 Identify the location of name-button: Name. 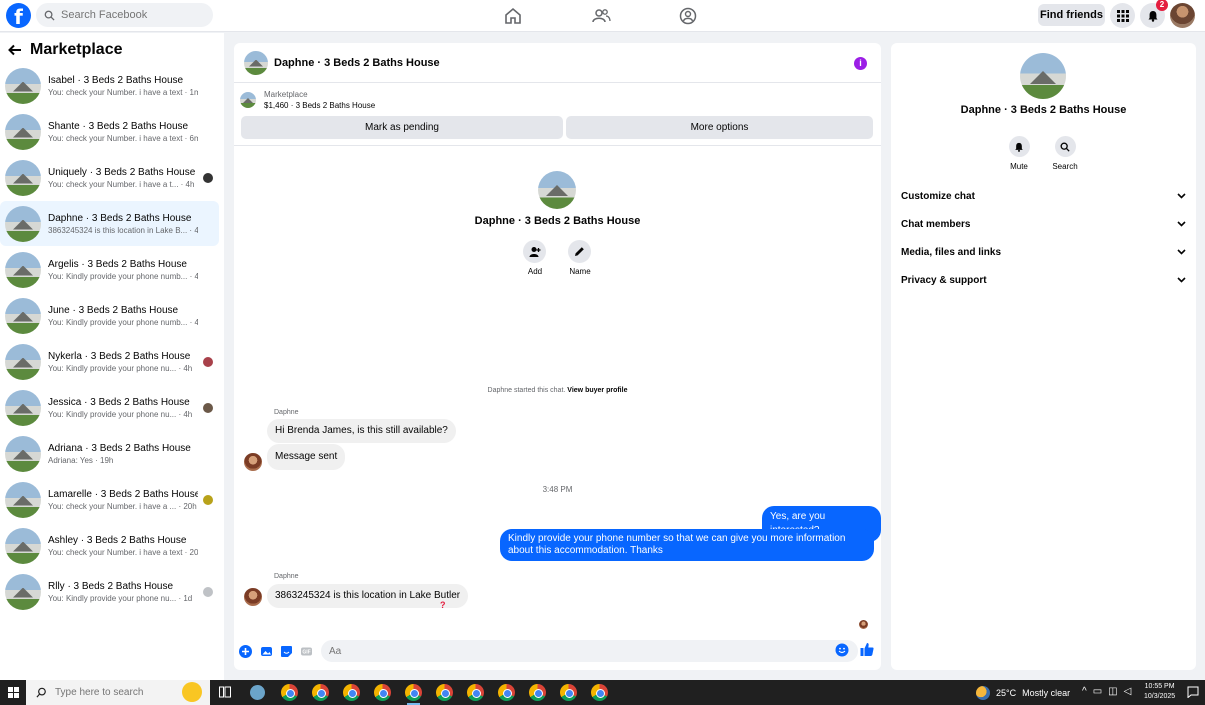
(580, 258).